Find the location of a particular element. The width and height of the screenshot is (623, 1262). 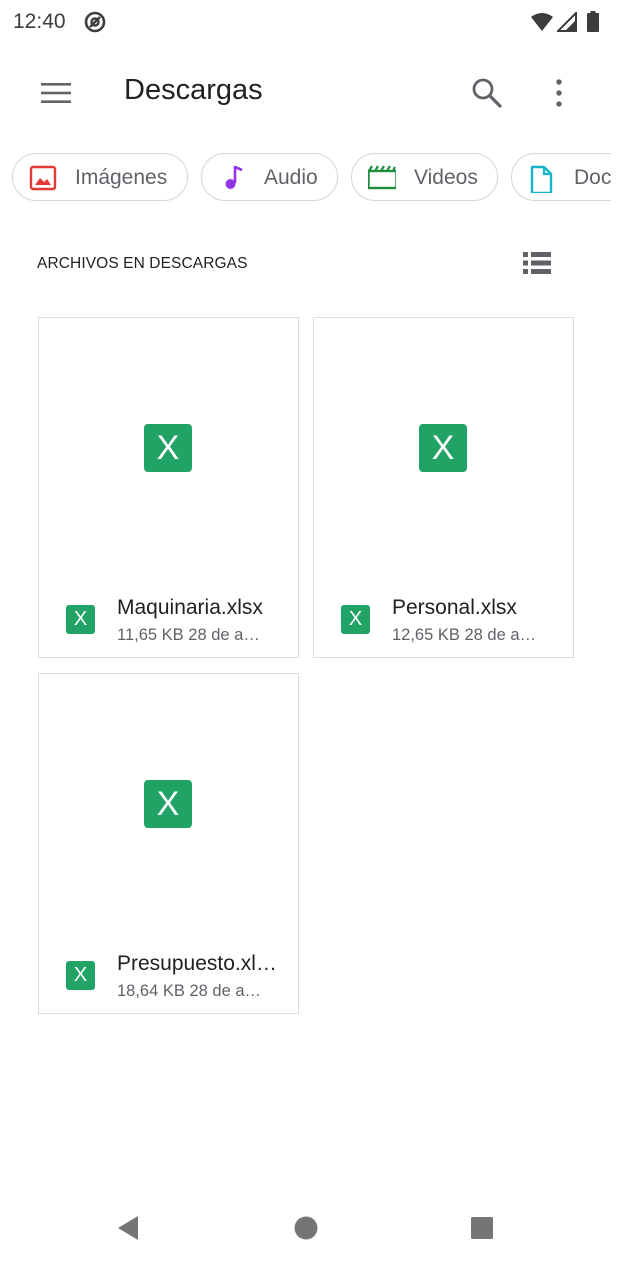

page-title: Descargas is located at coordinates (193, 90).